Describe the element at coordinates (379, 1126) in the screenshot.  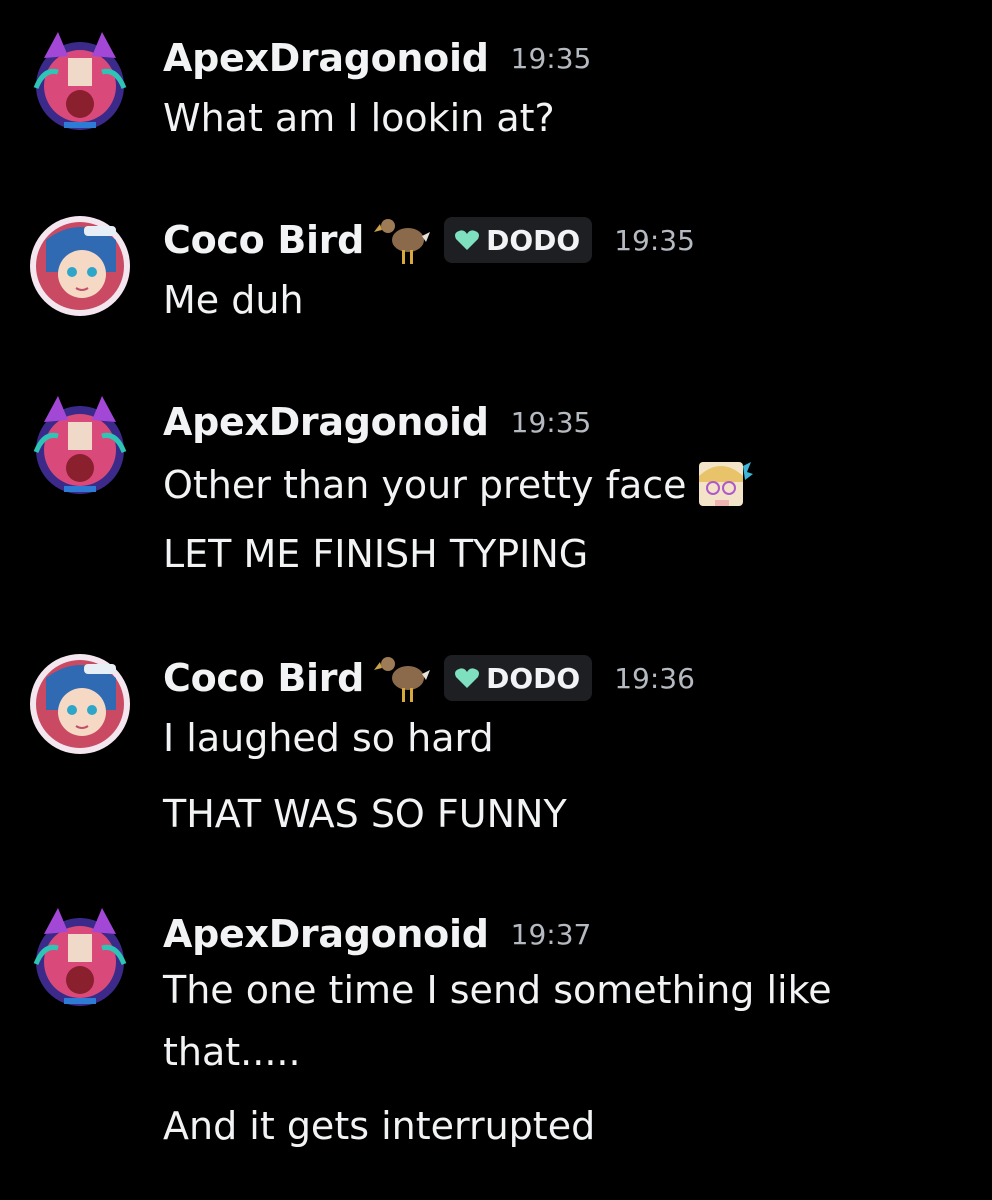
I see `message-text: And it gets interrupted` at that location.